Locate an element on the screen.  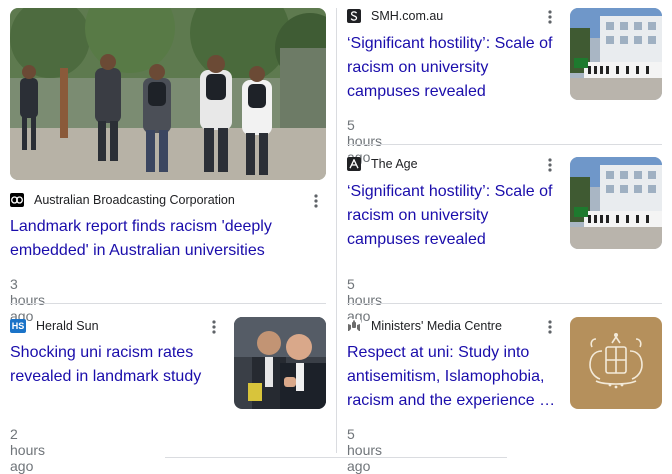
thumbnail-politicians is located at coordinates (280, 363).